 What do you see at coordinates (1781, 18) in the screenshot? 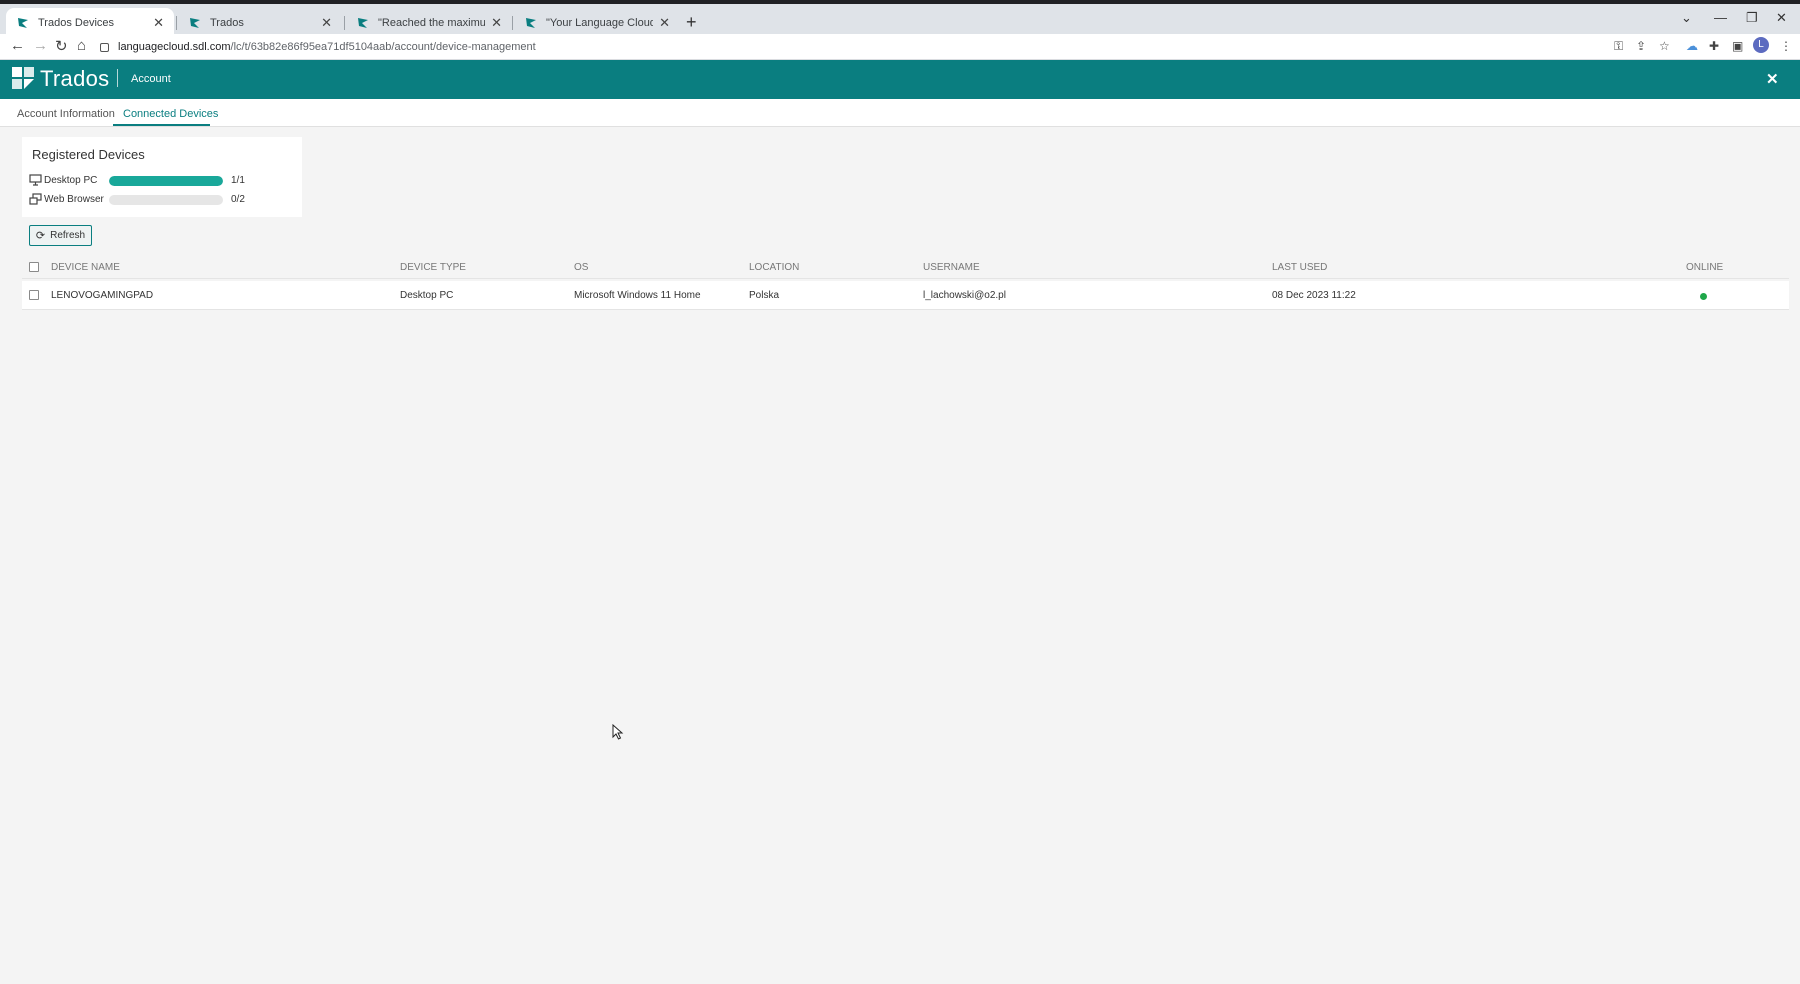
I see `window-close-icon: ✕` at bounding box center [1781, 18].